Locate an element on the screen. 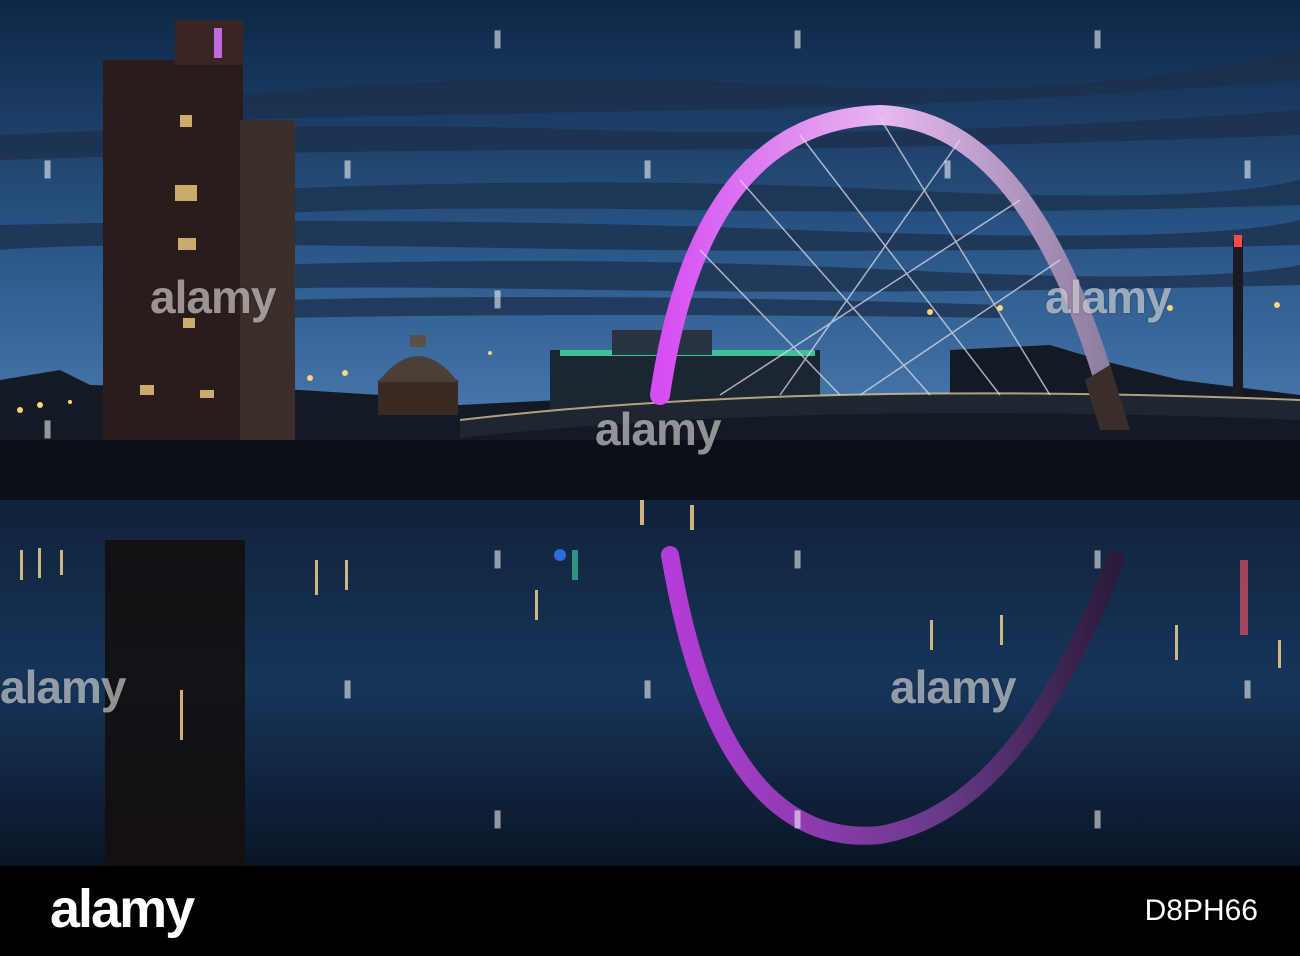 The image size is (1300, 956). alamy-logo: alamy is located at coordinates (122, 909).